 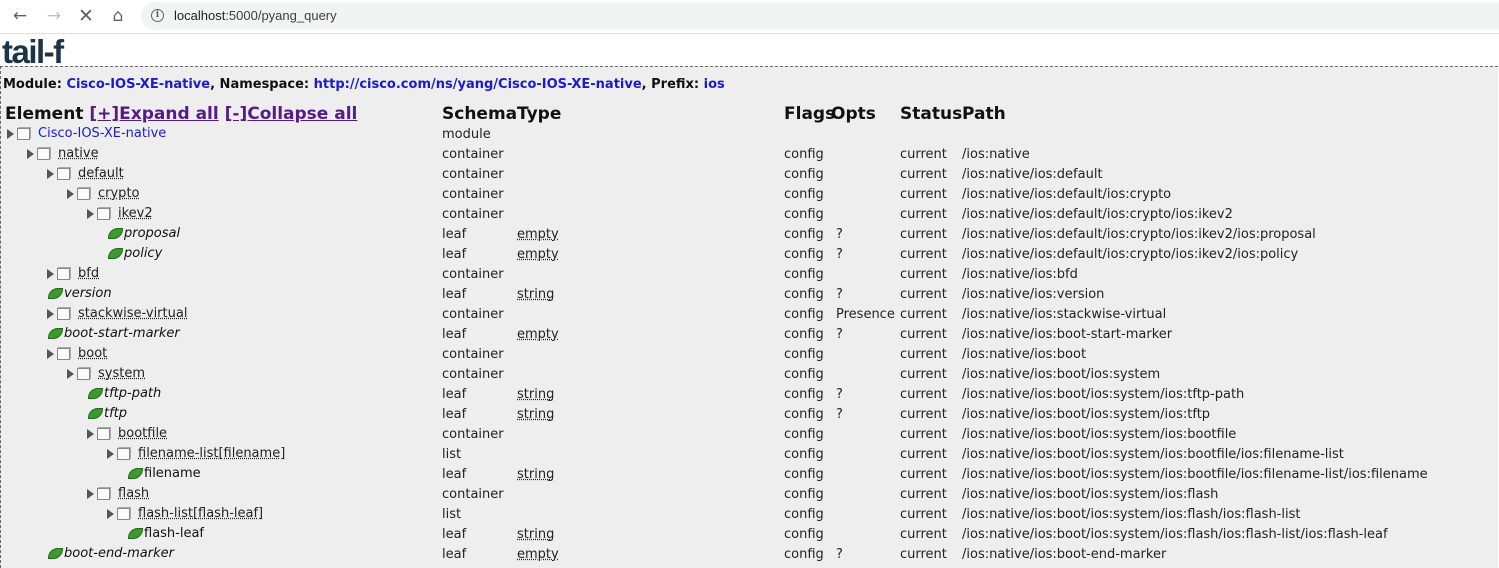 I want to click on collapse-all-link: [-]Collapse all, so click(x=291, y=114).